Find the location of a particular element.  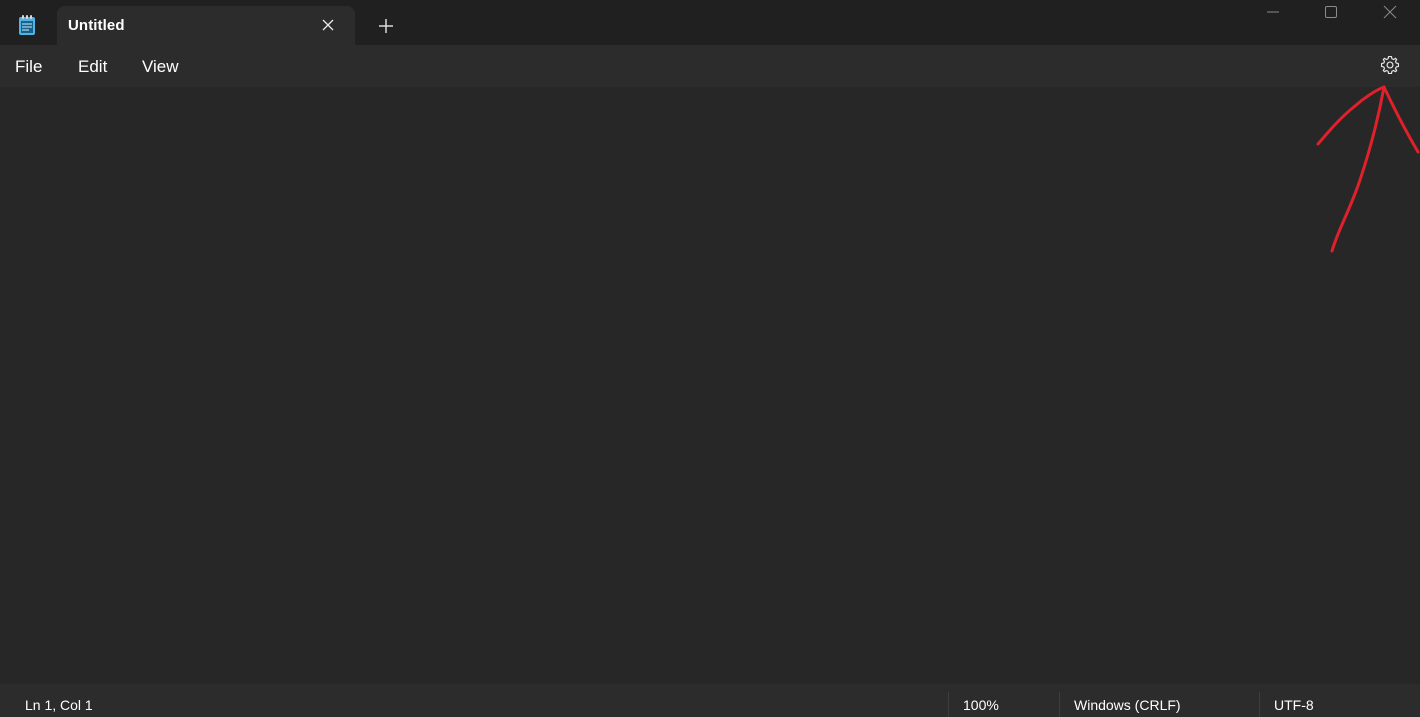

maximize-icon is located at coordinates (1331, 13).